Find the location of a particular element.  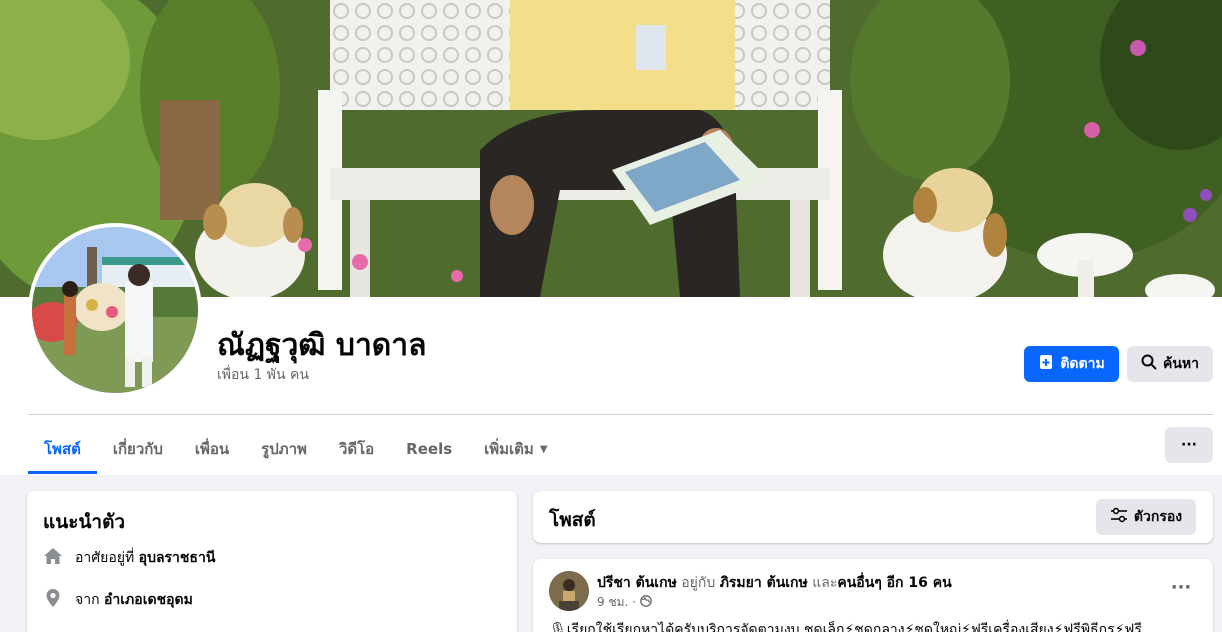

intro-from-row: จาก อำเภอเดชอุดม is located at coordinates (118, 600).